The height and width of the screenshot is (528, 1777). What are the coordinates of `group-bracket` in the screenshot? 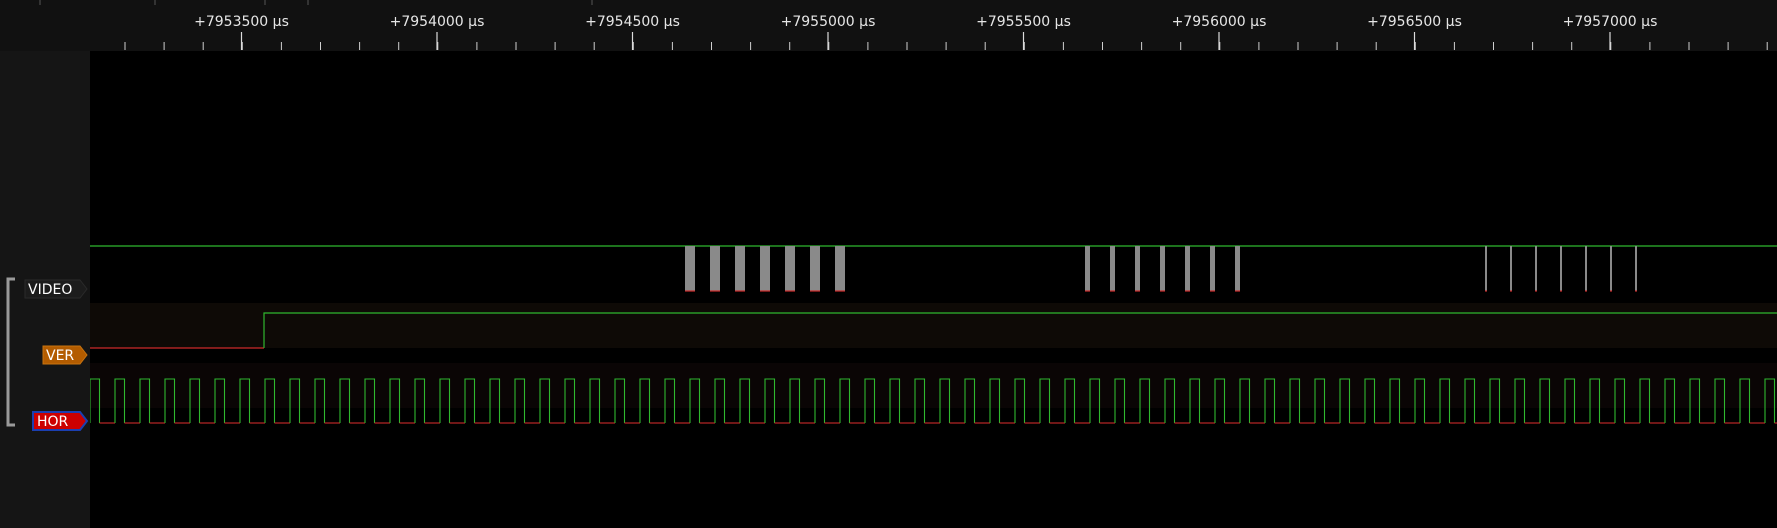 It's located at (10, 352).